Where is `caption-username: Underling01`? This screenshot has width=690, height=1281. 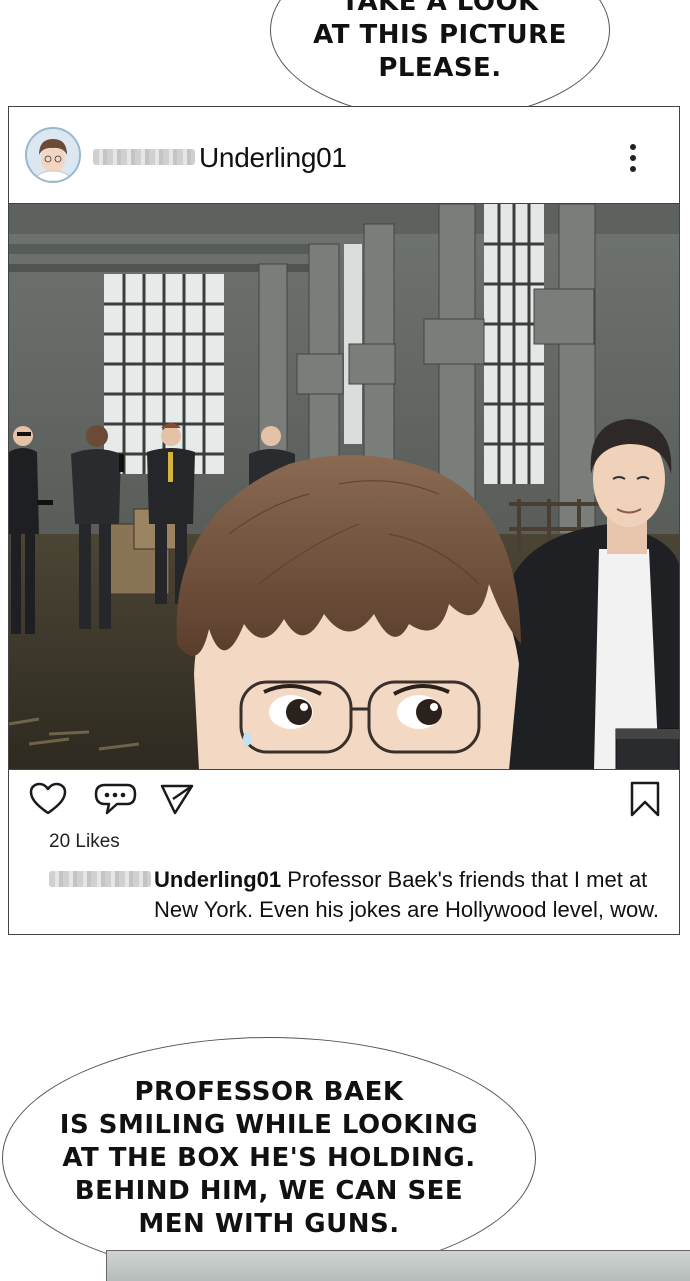 caption-username: Underling01 is located at coordinates (217, 879).